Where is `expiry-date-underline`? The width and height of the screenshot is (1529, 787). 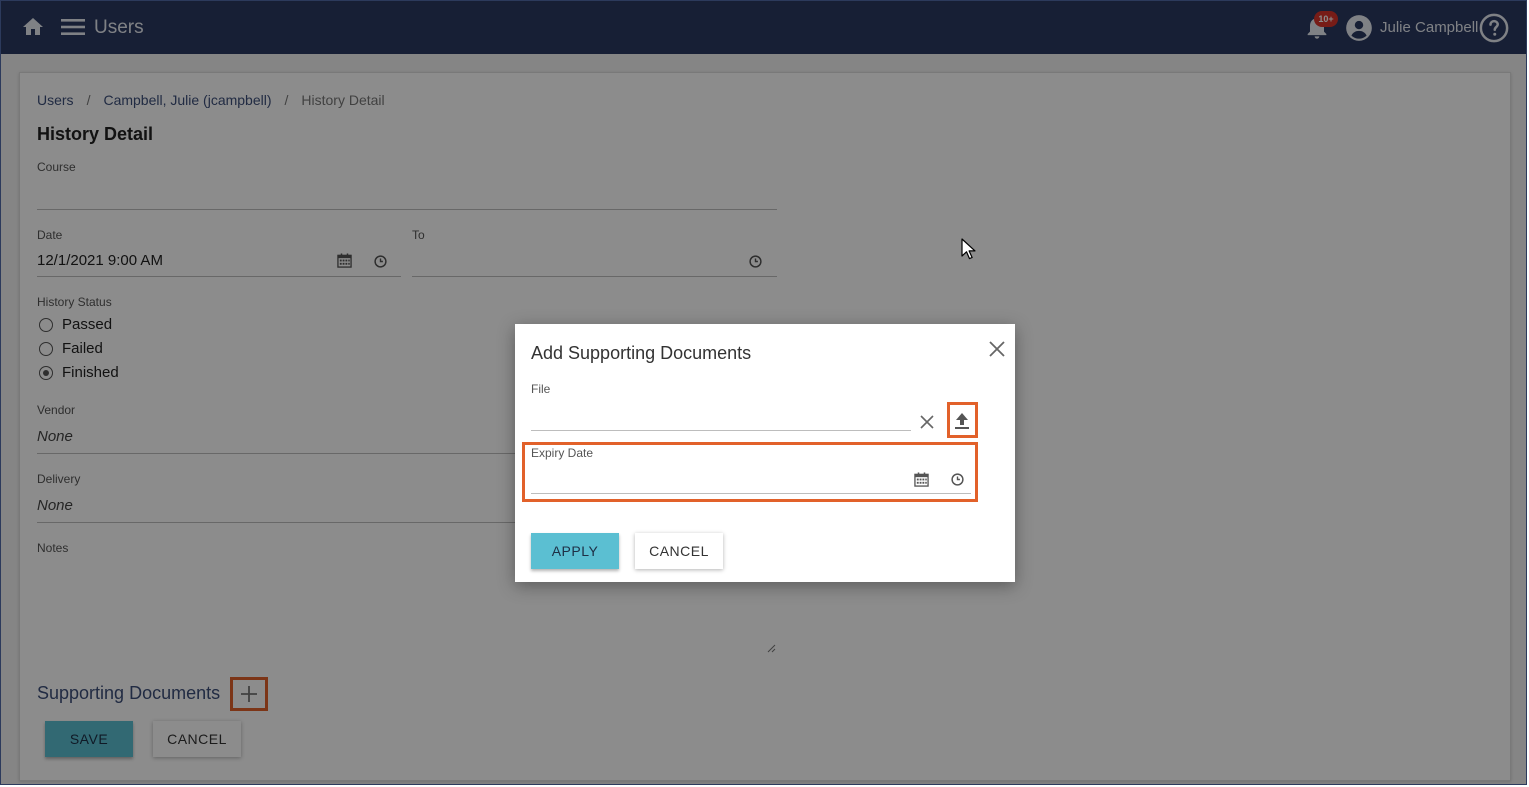
expiry-date-underline is located at coordinates (751, 493).